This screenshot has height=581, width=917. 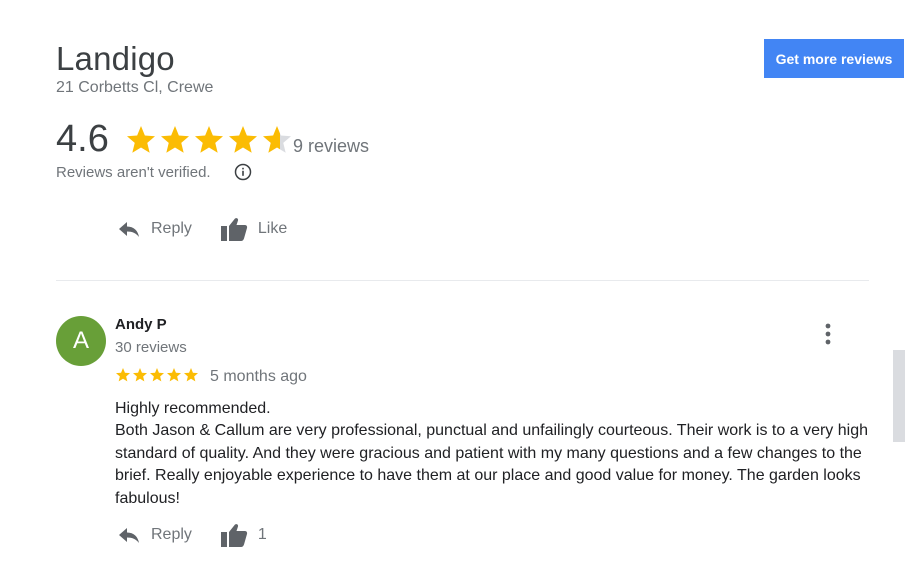 I want to click on review-actions: Reply 1, so click(x=192, y=535).